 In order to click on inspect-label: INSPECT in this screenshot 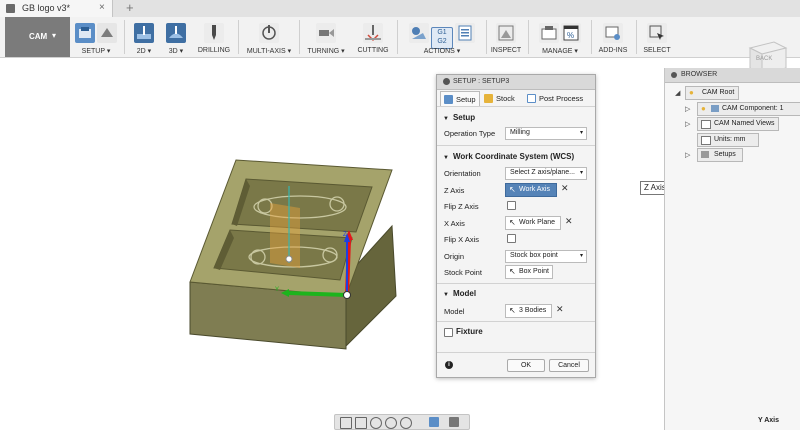, I will do `click(506, 50)`.